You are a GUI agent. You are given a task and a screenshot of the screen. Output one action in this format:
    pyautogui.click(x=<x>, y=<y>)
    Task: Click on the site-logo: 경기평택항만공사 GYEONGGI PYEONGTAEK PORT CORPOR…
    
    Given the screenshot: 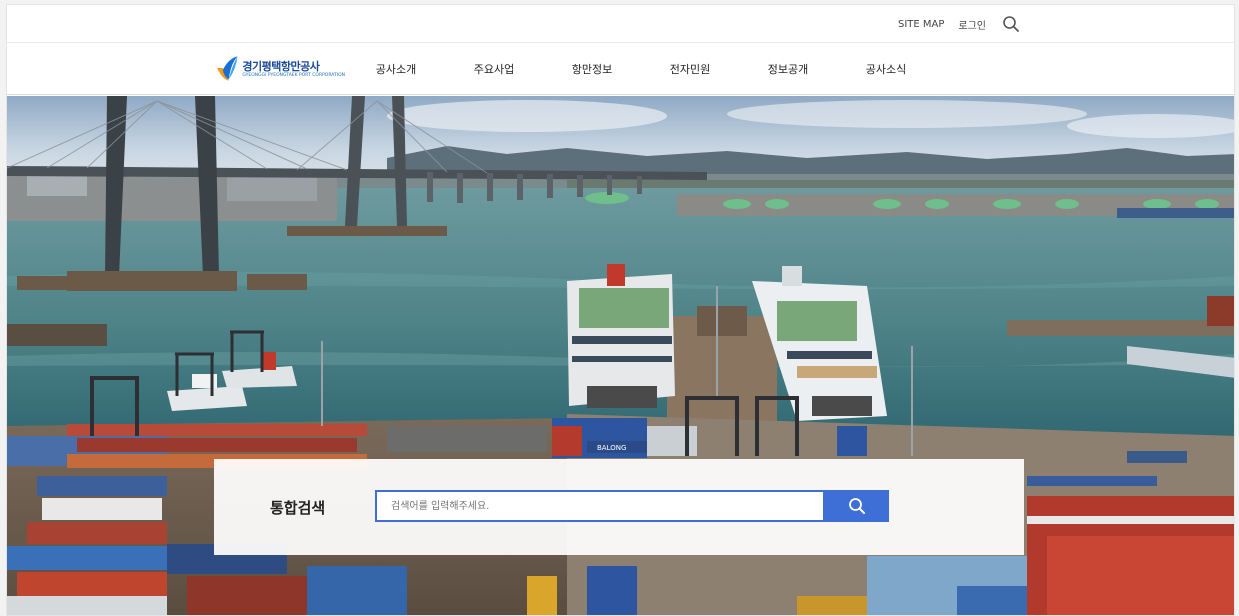 What is the action you would take?
    pyautogui.click(x=280, y=69)
    